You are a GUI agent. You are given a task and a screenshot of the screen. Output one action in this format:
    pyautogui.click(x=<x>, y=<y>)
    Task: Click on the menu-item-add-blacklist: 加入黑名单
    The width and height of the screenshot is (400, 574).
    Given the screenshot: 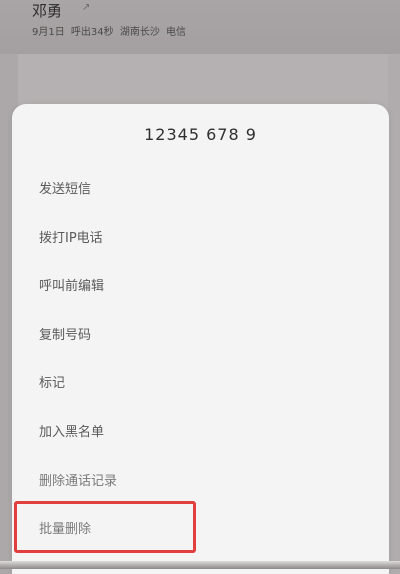 What is the action you would take?
    pyautogui.click(x=71, y=430)
    